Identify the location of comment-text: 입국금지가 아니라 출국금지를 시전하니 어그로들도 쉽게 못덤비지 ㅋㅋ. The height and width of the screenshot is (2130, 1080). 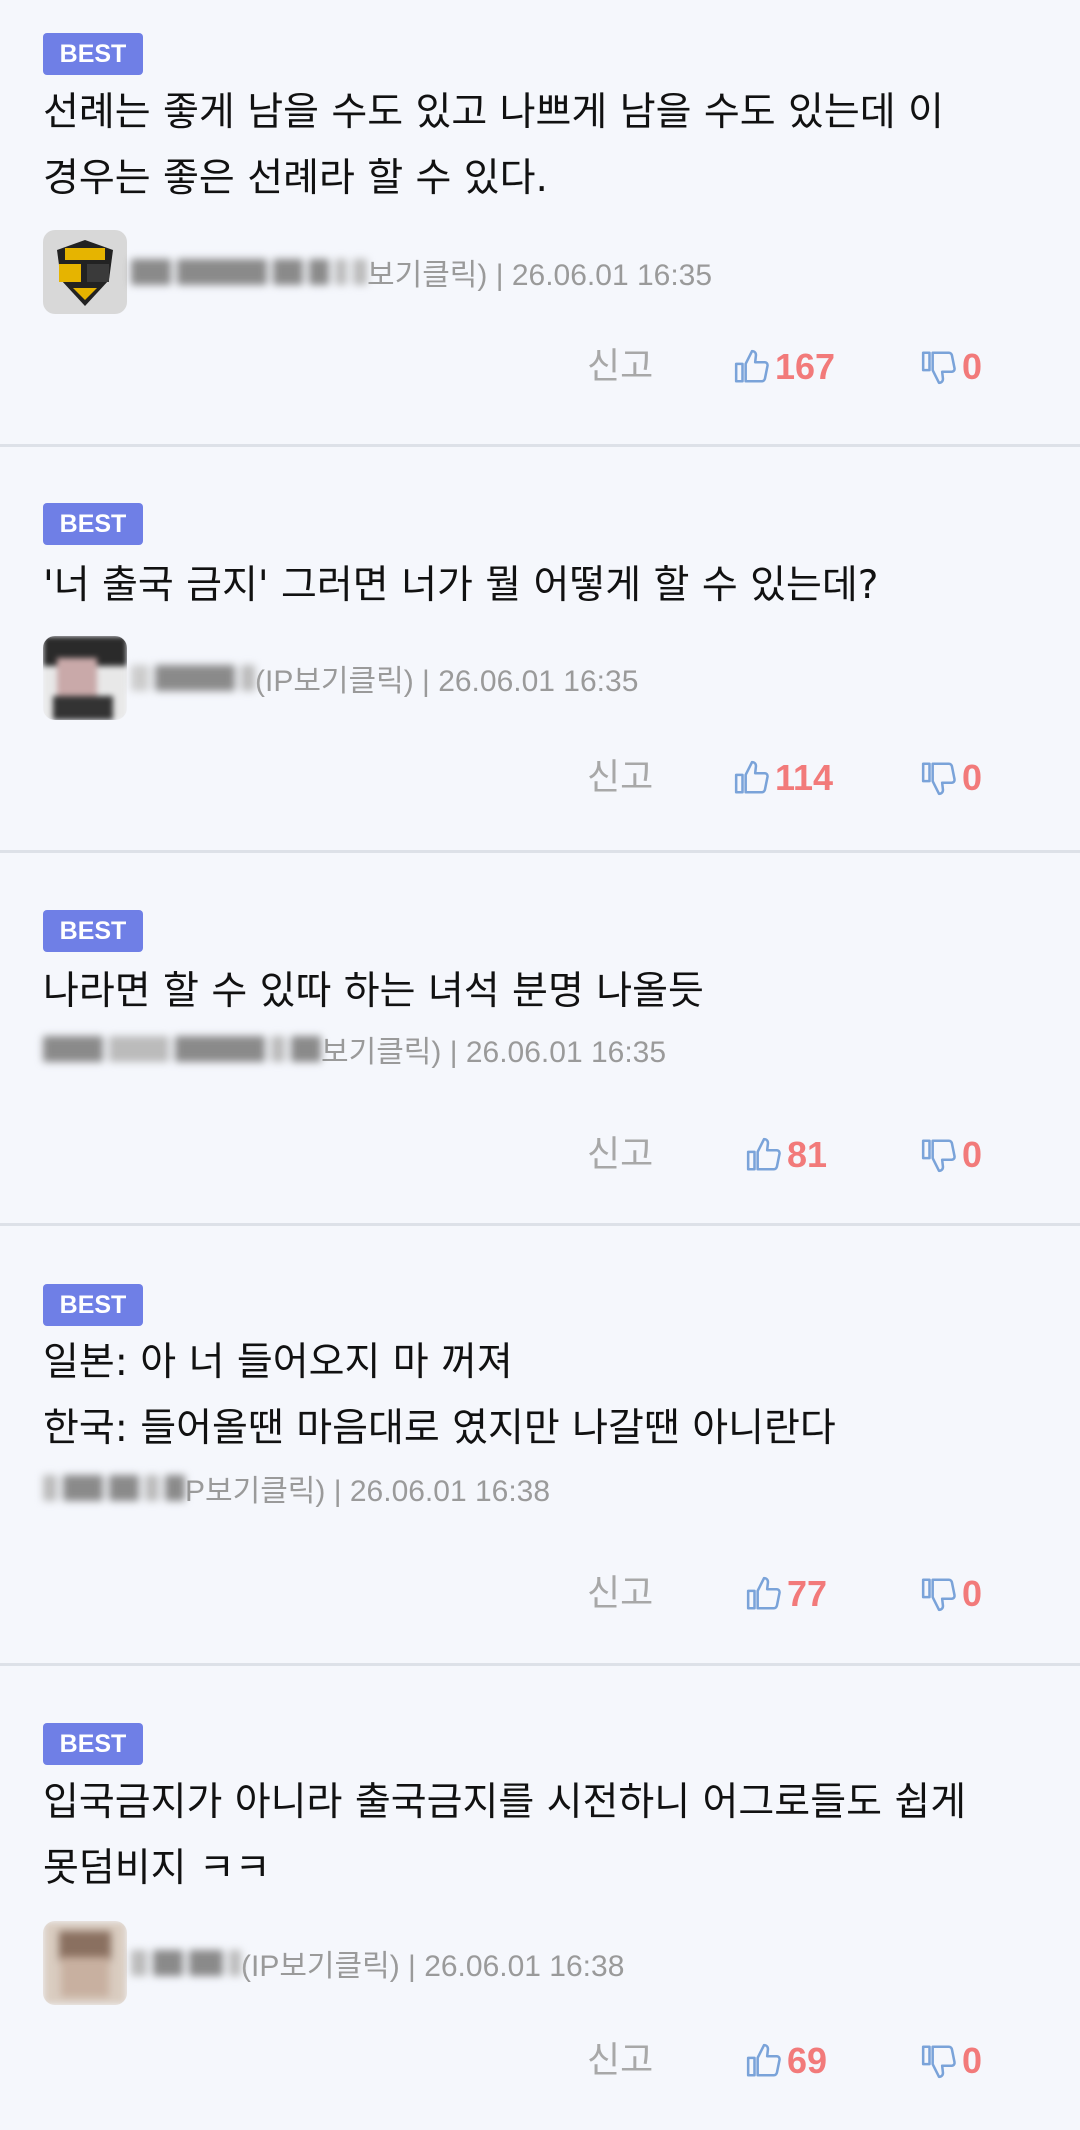
(546, 1836).